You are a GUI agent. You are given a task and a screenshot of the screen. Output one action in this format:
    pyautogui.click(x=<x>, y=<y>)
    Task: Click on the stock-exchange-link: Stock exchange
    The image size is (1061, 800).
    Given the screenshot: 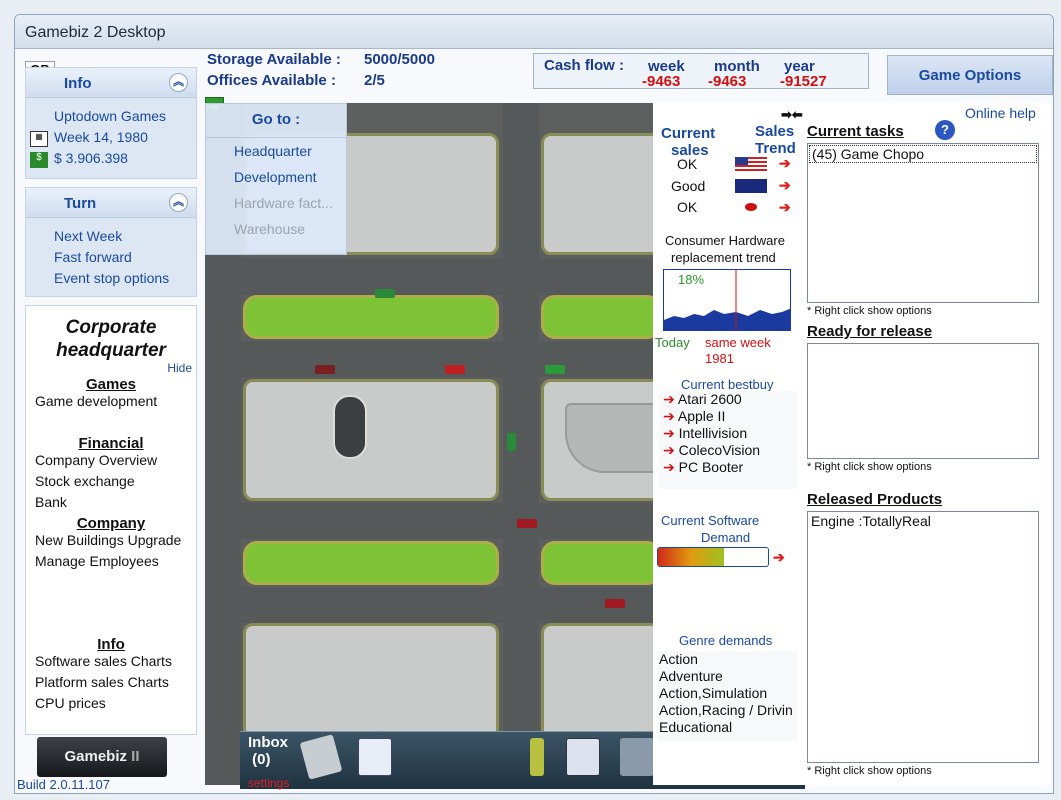 What is the action you would take?
    pyautogui.click(x=111, y=483)
    